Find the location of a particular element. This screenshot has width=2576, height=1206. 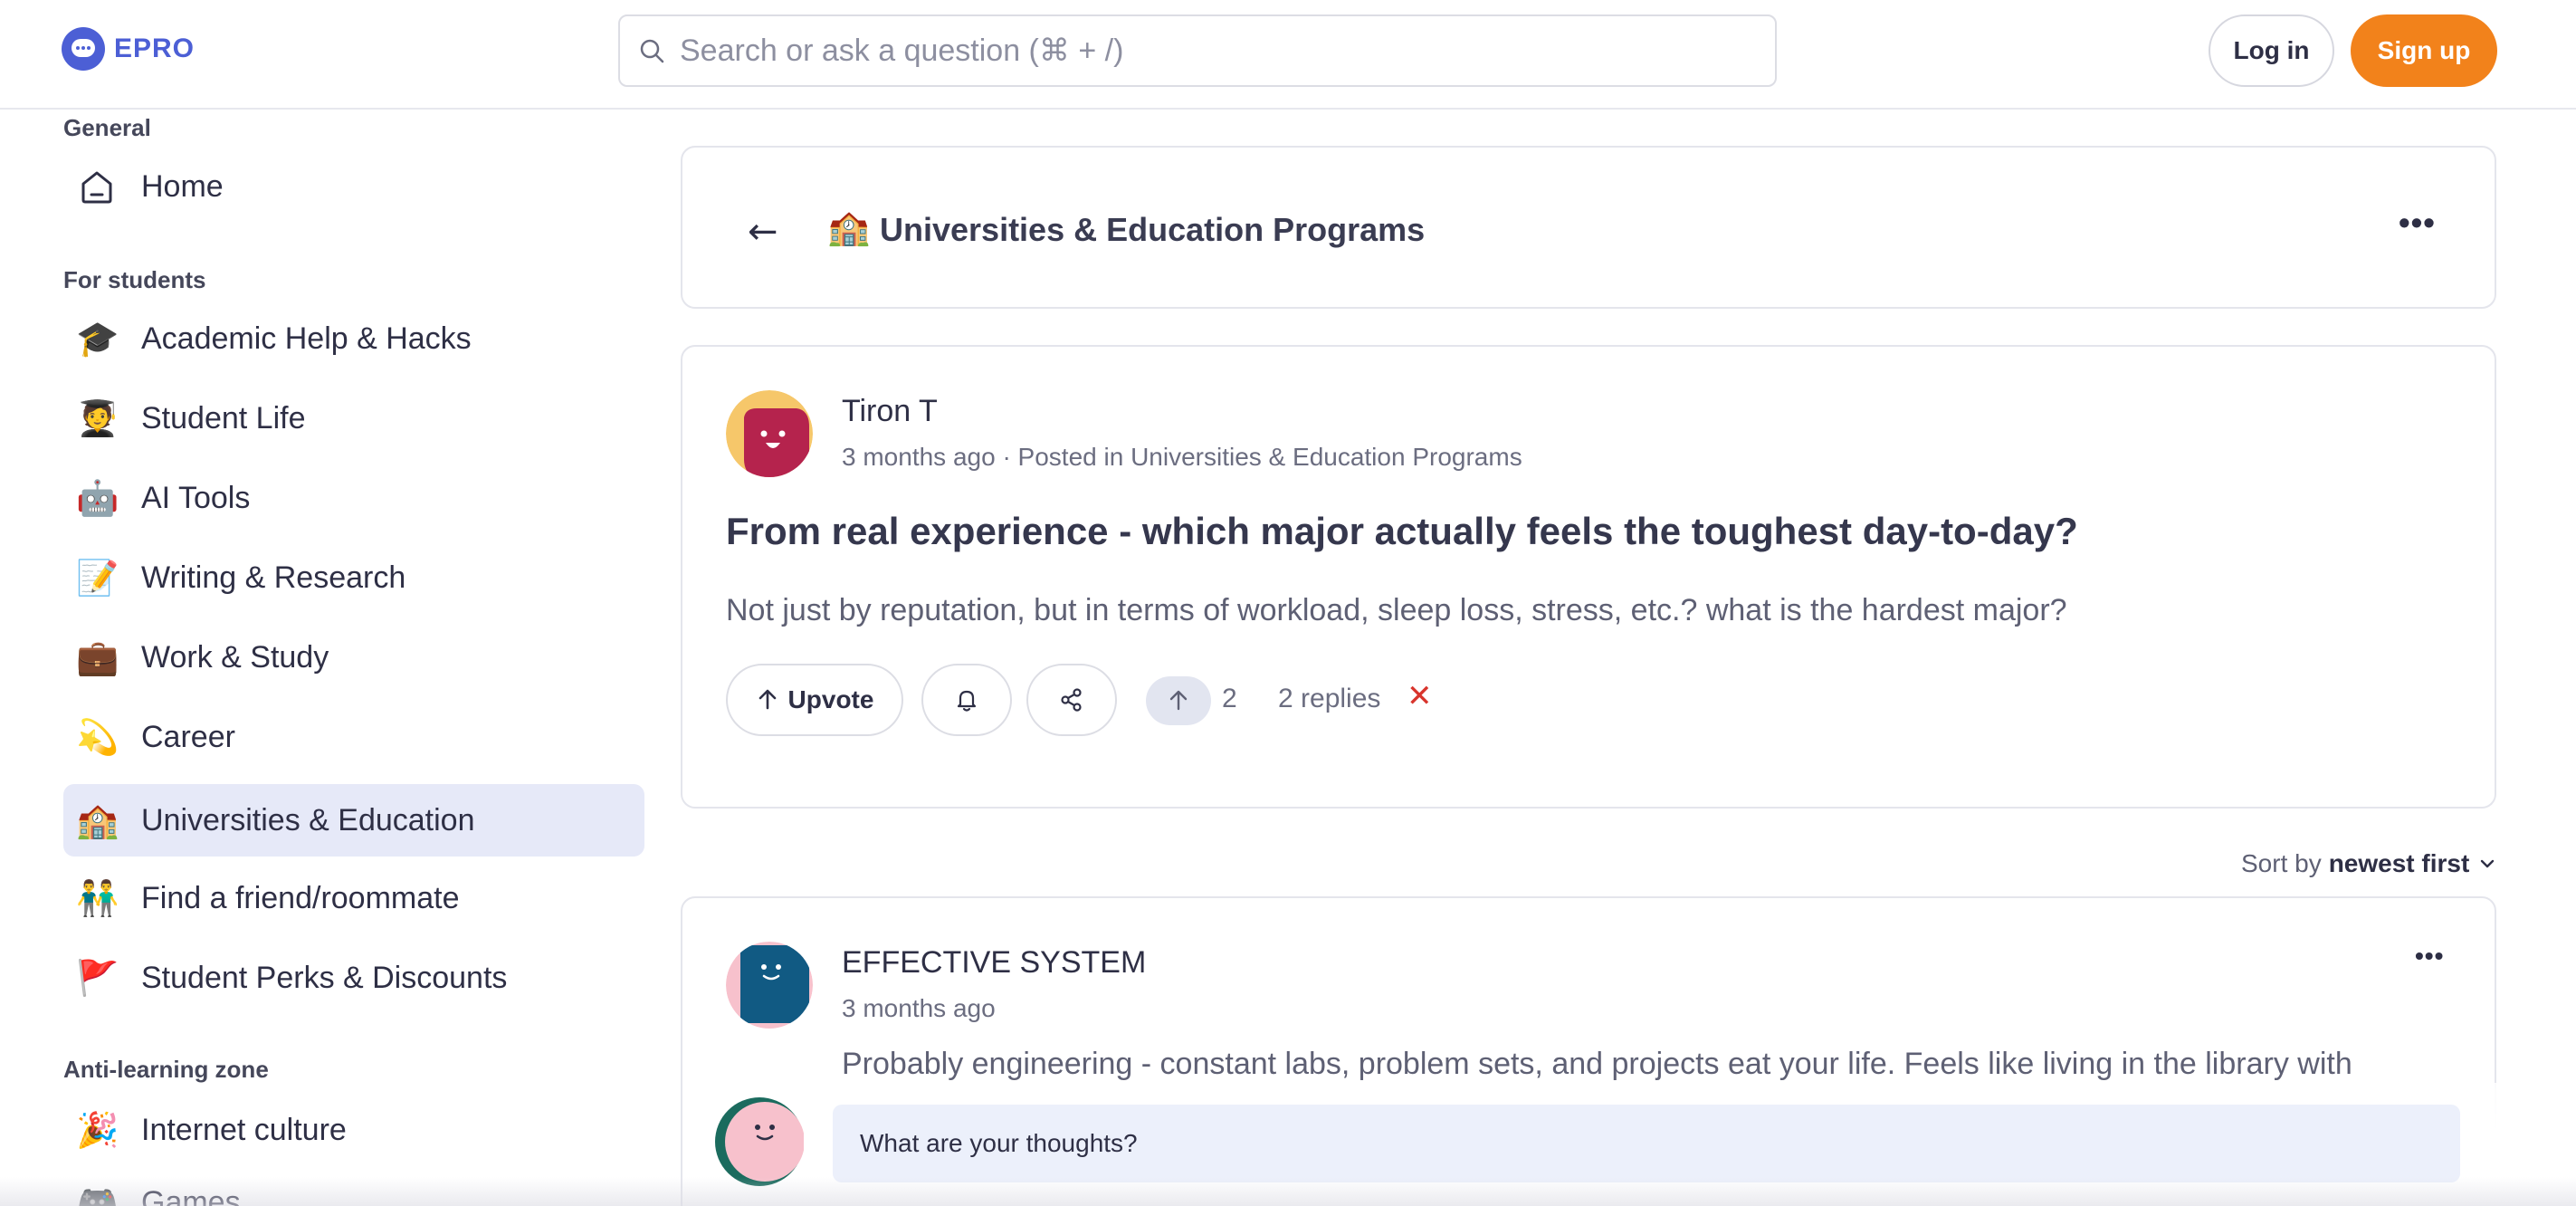

sidebar-item-label: Writing & Research is located at coordinates (274, 578).